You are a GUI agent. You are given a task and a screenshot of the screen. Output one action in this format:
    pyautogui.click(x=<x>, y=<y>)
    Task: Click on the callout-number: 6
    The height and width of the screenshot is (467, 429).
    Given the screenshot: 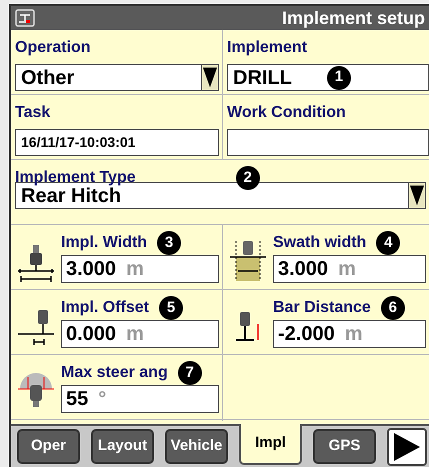 What is the action you would take?
    pyautogui.click(x=392, y=308)
    